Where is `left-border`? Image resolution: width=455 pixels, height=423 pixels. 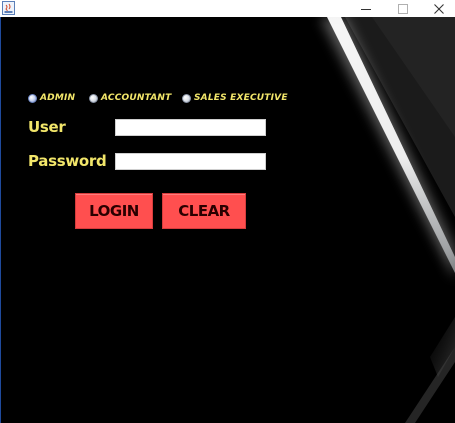 left-border is located at coordinates (0, 220).